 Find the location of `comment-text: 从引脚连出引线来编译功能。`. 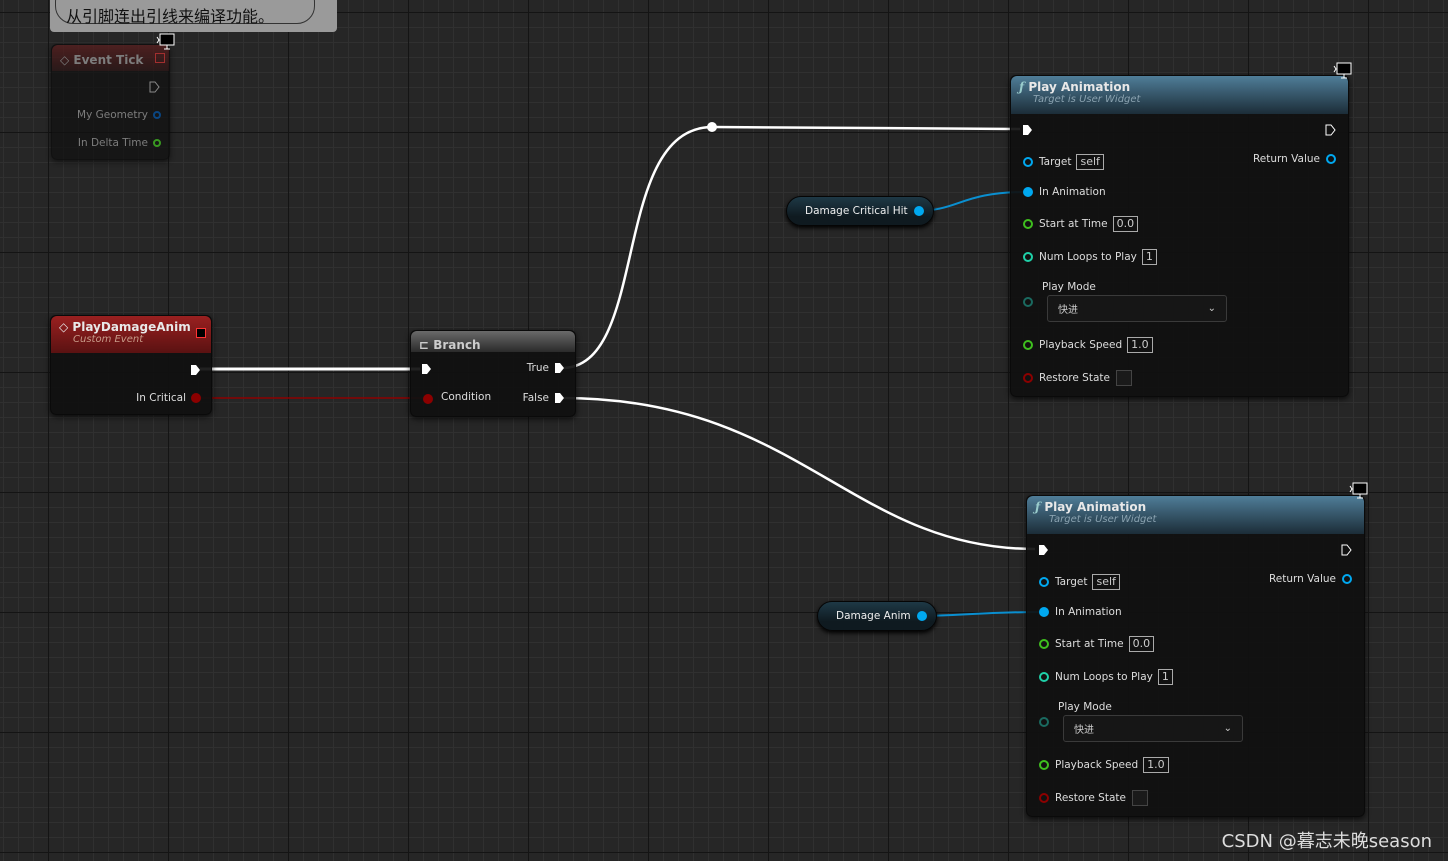

comment-text: 从引脚连出引线来编译功能。 is located at coordinates (170, 16).